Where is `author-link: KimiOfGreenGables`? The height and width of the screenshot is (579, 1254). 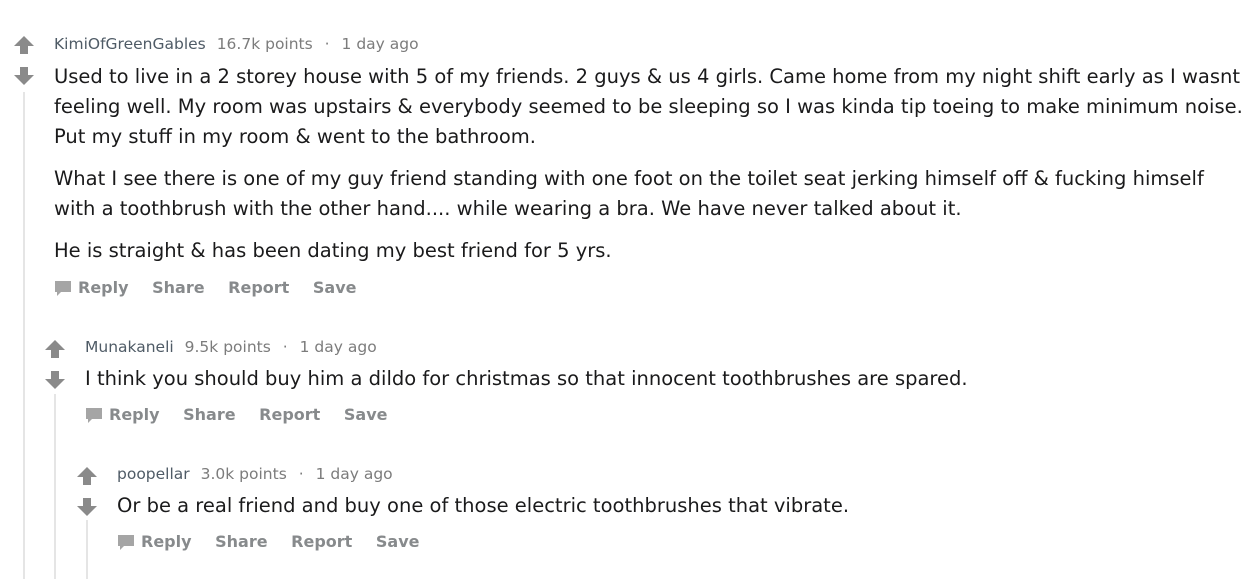
author-link: KimiOfGreenGables is located at coordinates (130, 44).